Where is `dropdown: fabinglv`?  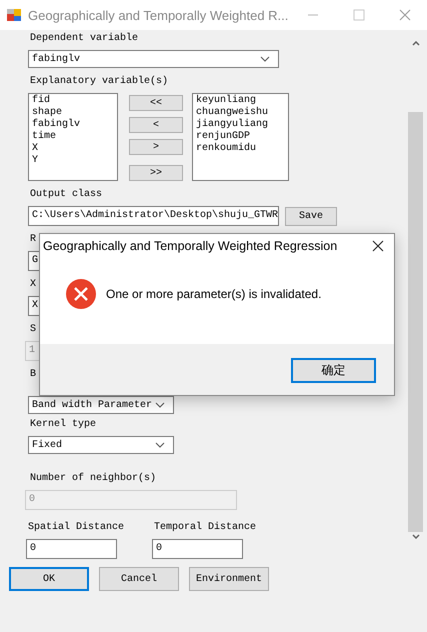
dropdown: fabinglv is located at coordinates (153, 59).